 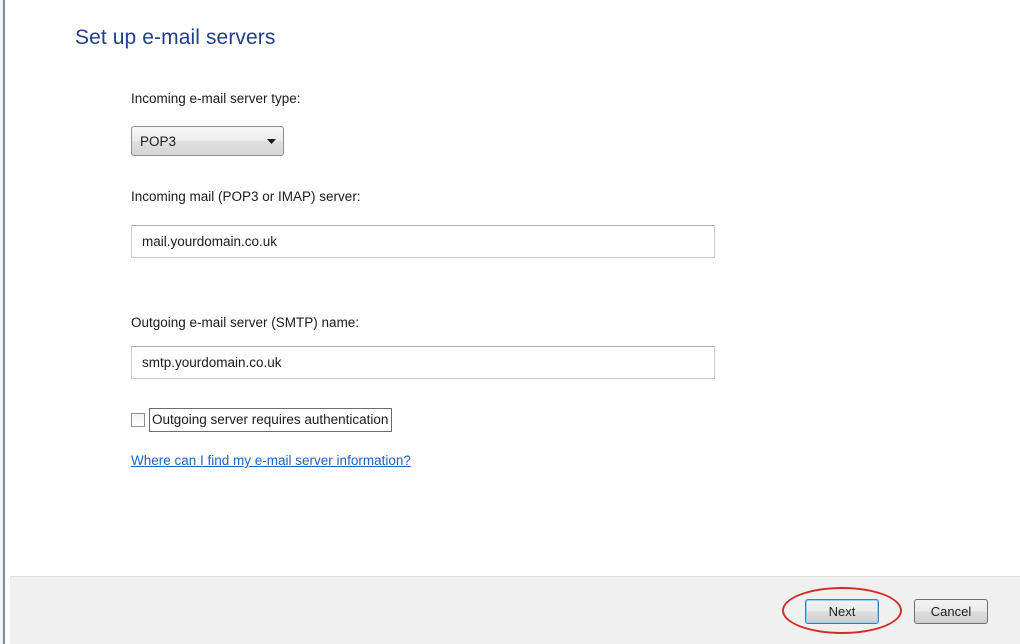 I want to click on window-left-border, so click(x=5, y=322).